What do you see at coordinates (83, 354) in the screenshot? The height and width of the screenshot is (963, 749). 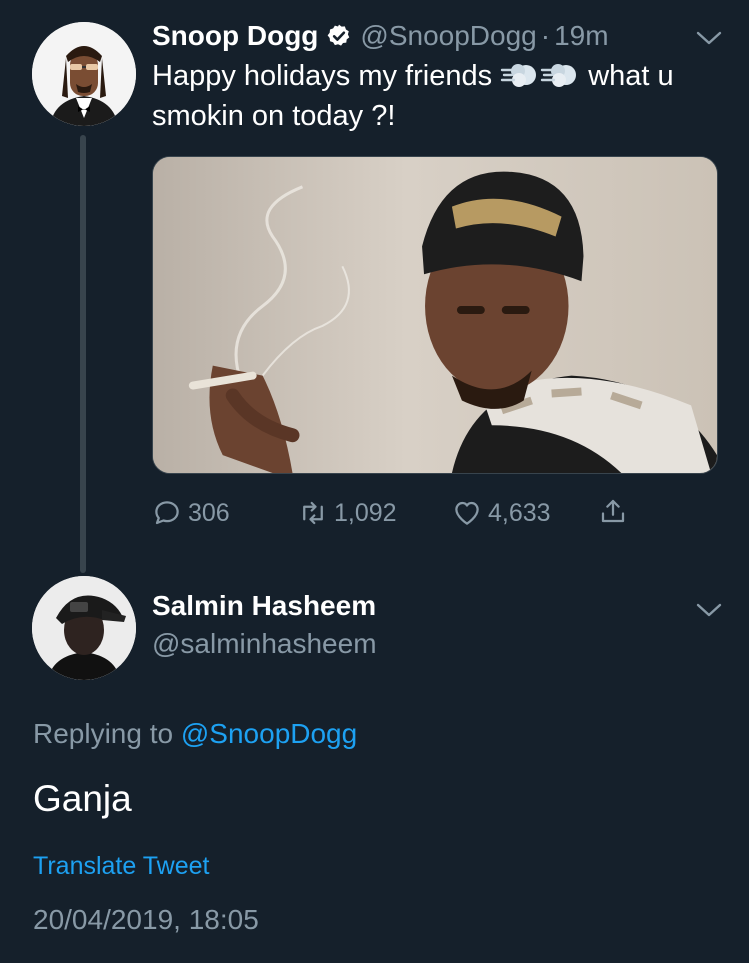 I see `thread-connector-line` at bounding box center [83, 354].